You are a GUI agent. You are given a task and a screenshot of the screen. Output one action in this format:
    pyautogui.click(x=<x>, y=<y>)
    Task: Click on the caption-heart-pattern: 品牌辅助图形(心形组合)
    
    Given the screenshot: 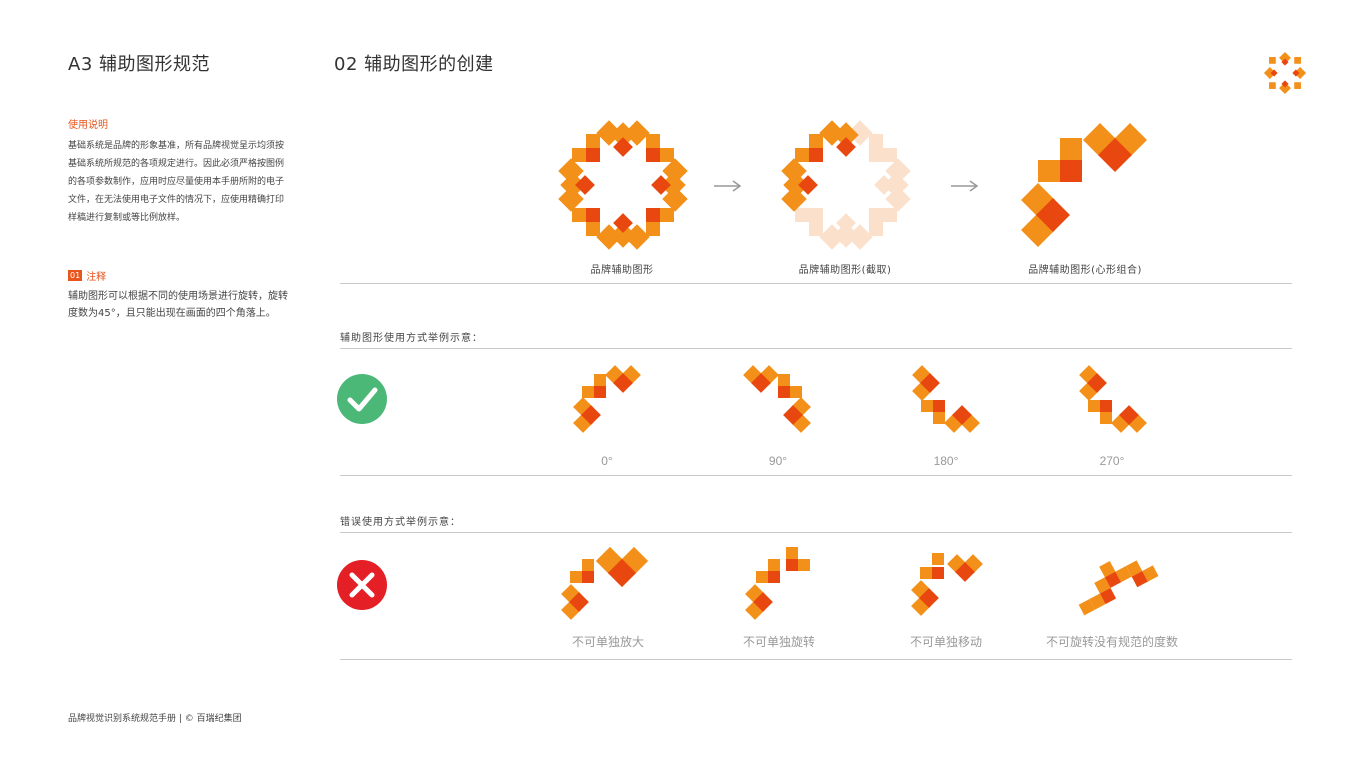 What is the action you would take?
    pyautogui.click(x=1085, y=270)
    